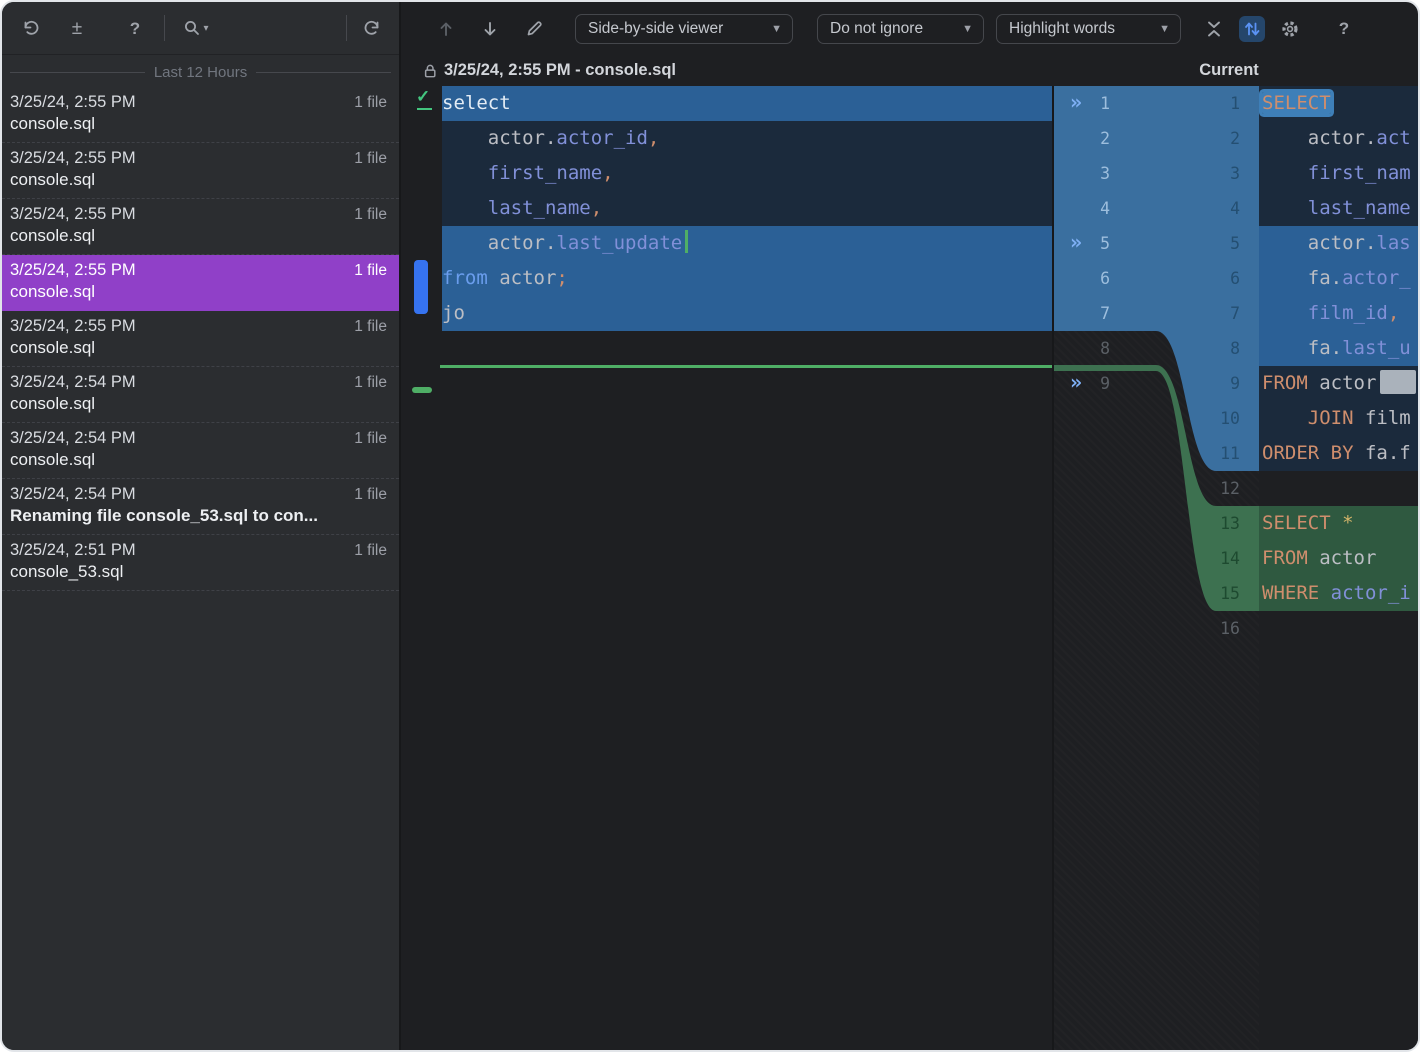 This screenshot has width=1420, height=1052. What do you see at coordinates (1082, 348) in the screenshot?
I see `line-number-left: 8` at bounding box center [1082, 348].